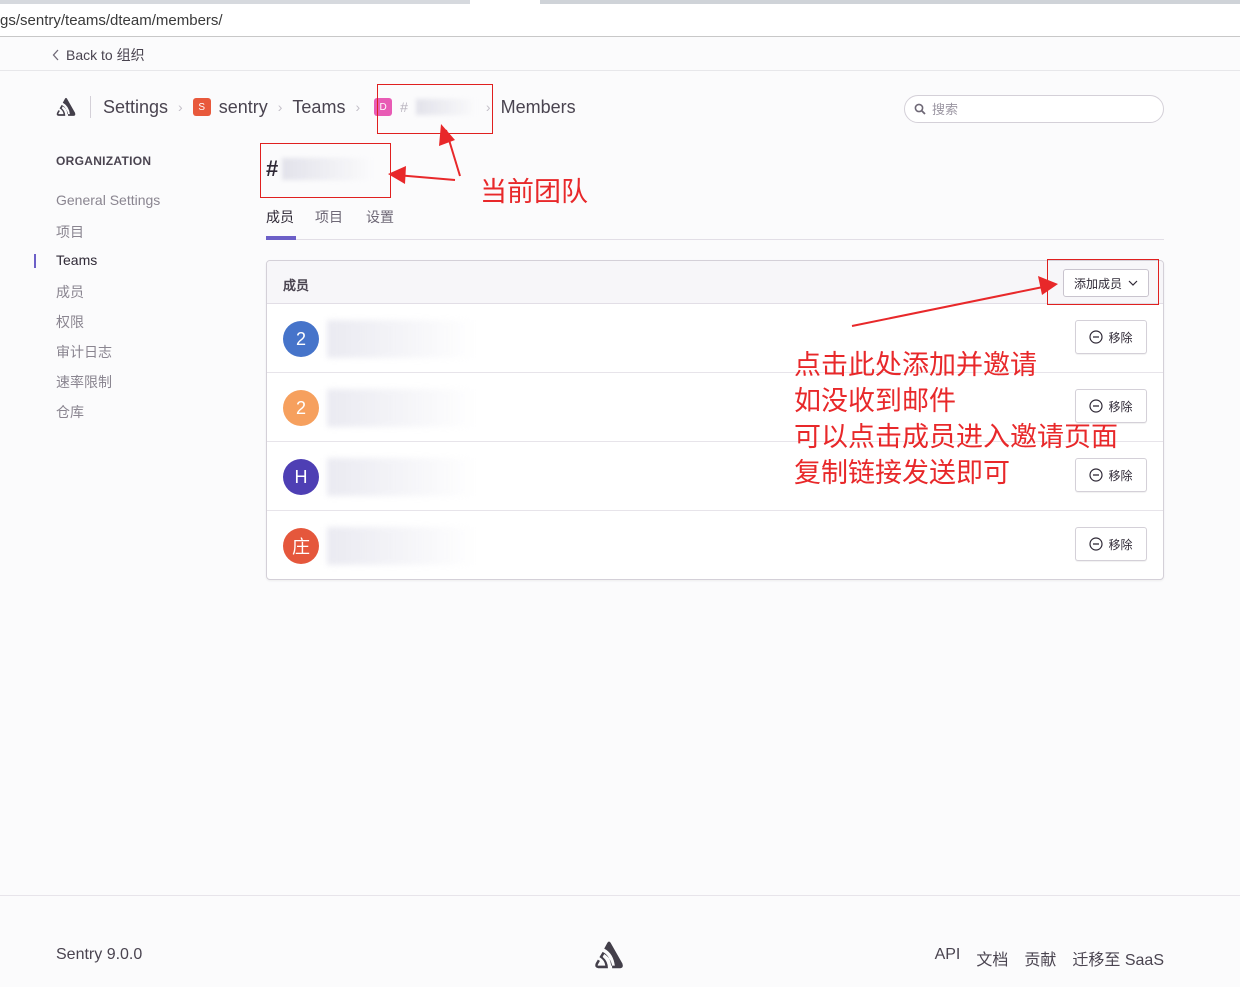  I want to click on annotation-instruction-4: 复制链接发送即可, so click(902, 473).